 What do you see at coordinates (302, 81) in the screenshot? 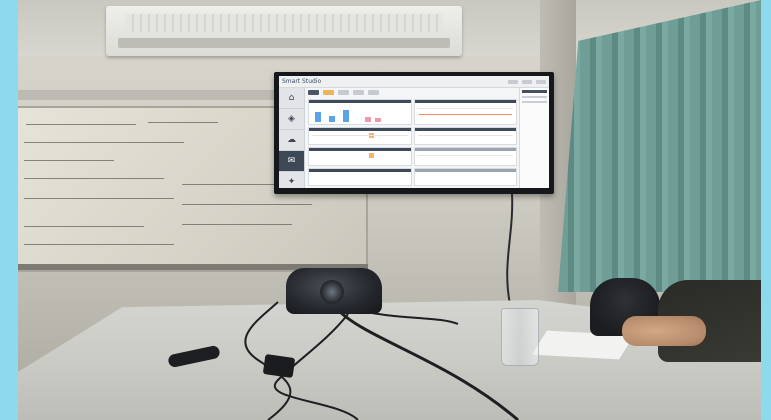
I see `app-title: Smart Studio` at bounding box center [302, 81].